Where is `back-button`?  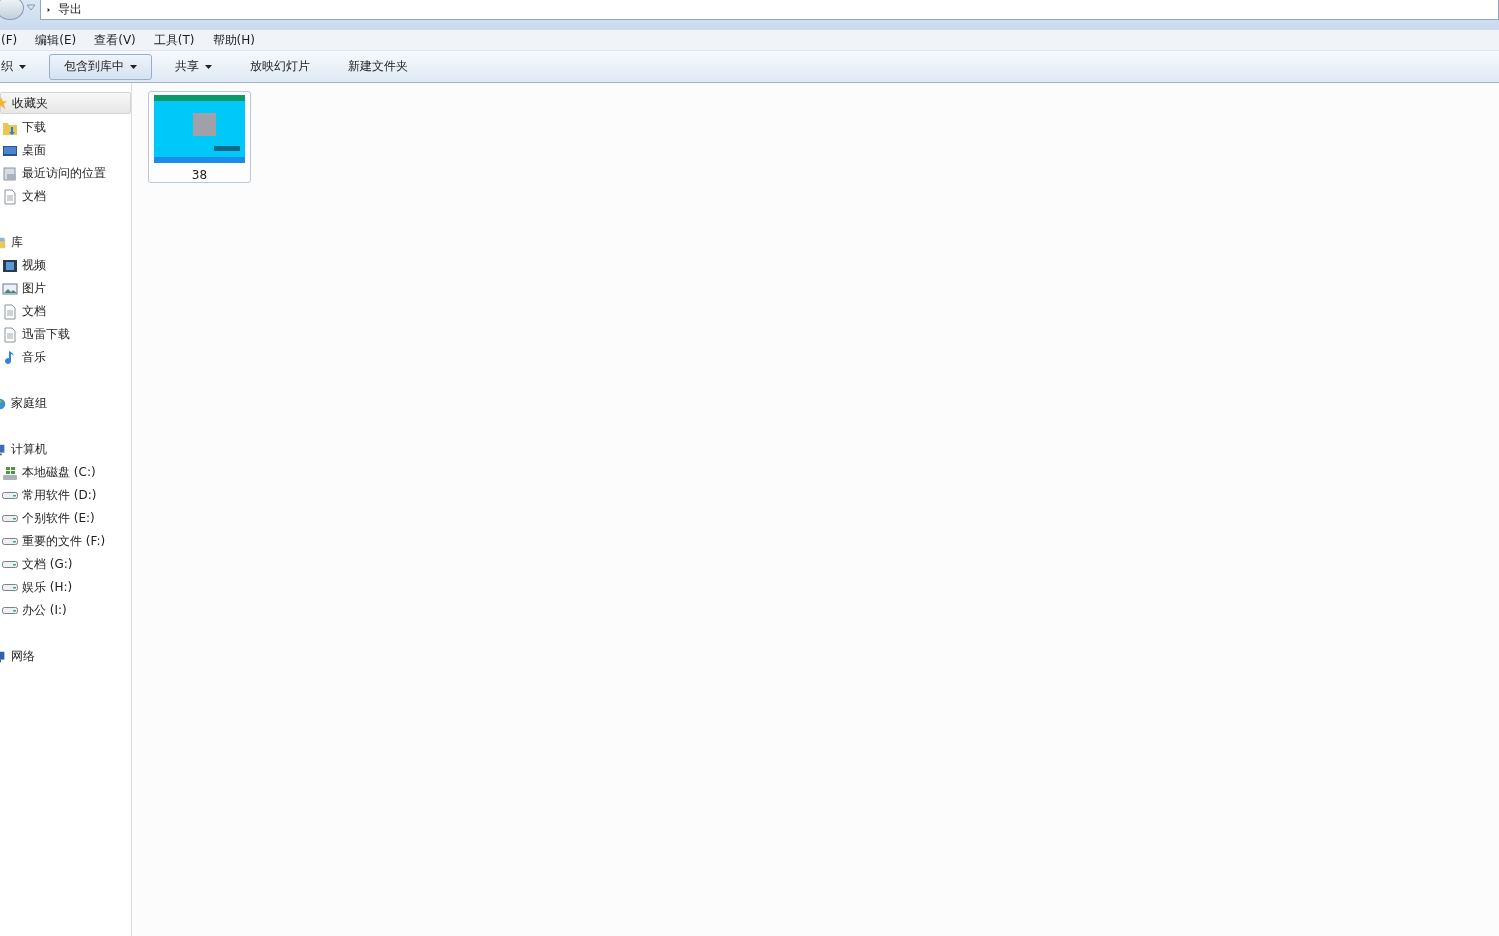 back-button is located at coordinates (12, 10).